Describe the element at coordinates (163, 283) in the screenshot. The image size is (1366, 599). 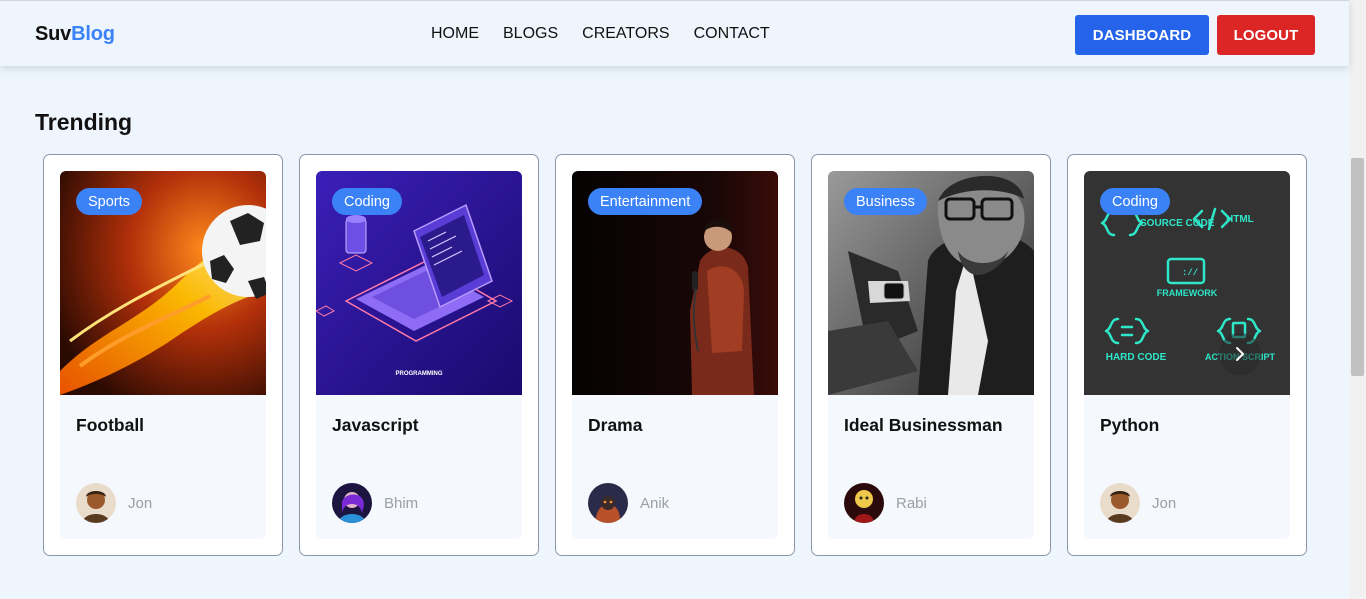
I see `football-fire-image: Sports` at that location.